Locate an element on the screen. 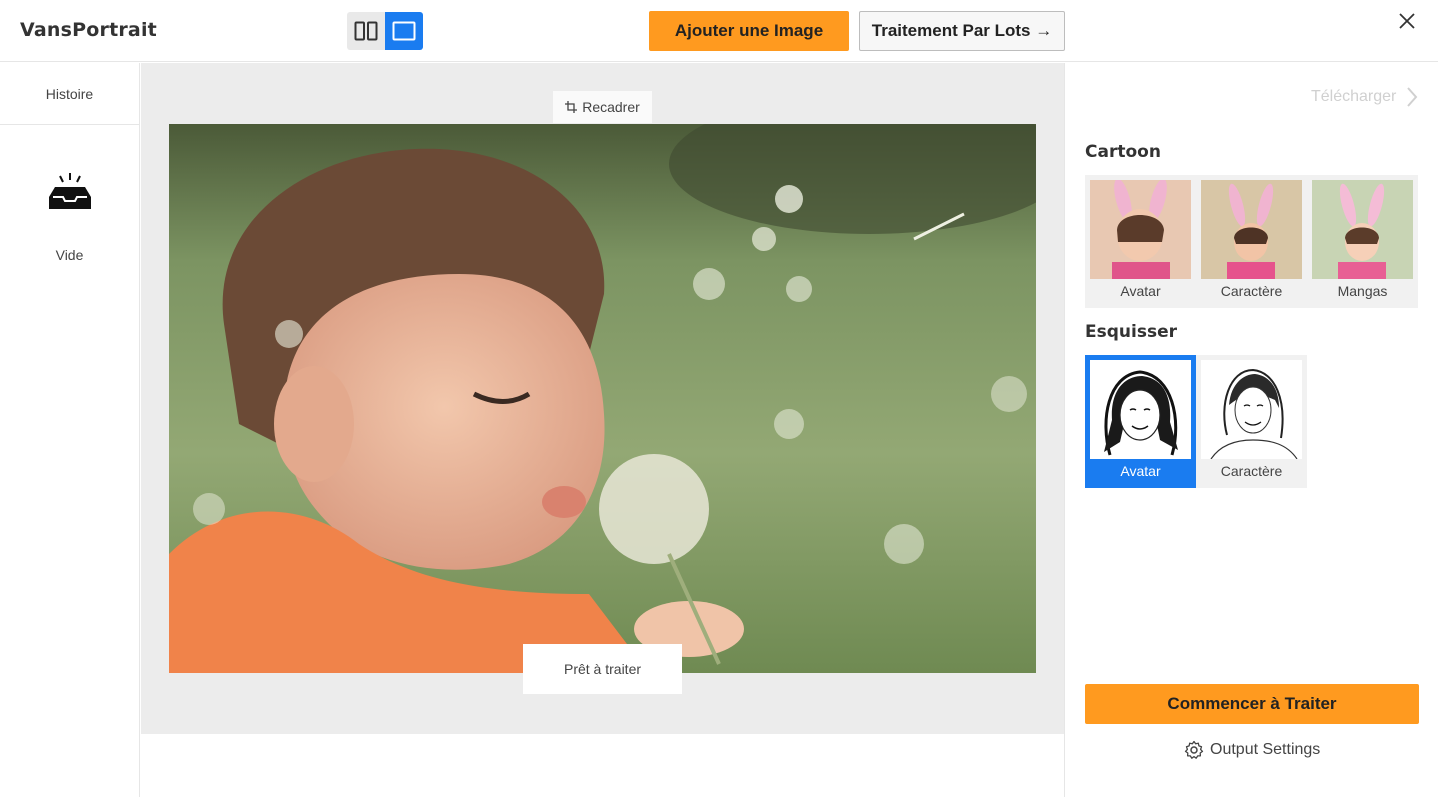 The height and width of the screenshot is (797, 1438). sketch-style-list: Avatar Caractère is located at coordinates (1196, 421).